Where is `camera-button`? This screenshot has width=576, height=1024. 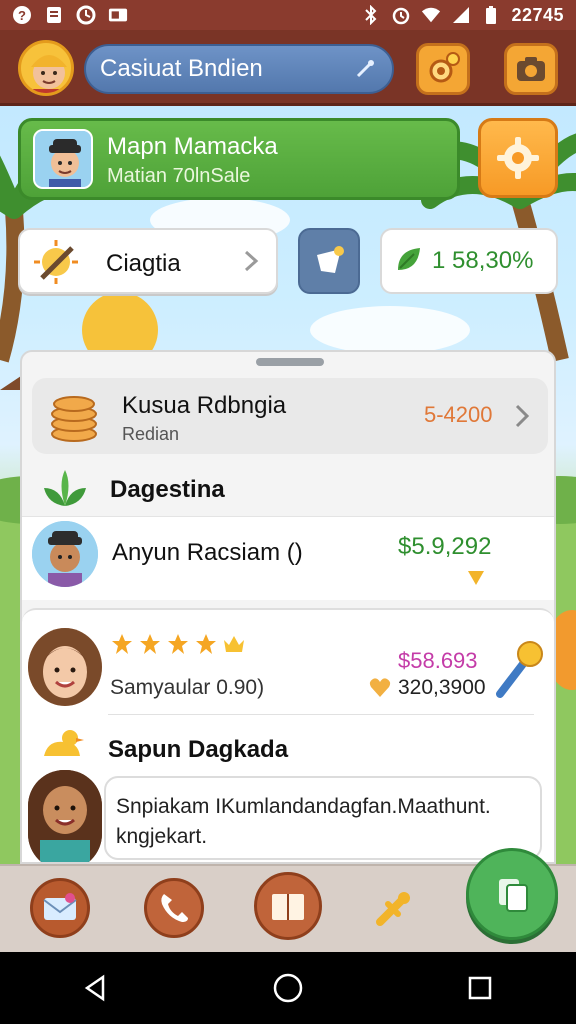
camera-button is located at coordinates (531, 69).